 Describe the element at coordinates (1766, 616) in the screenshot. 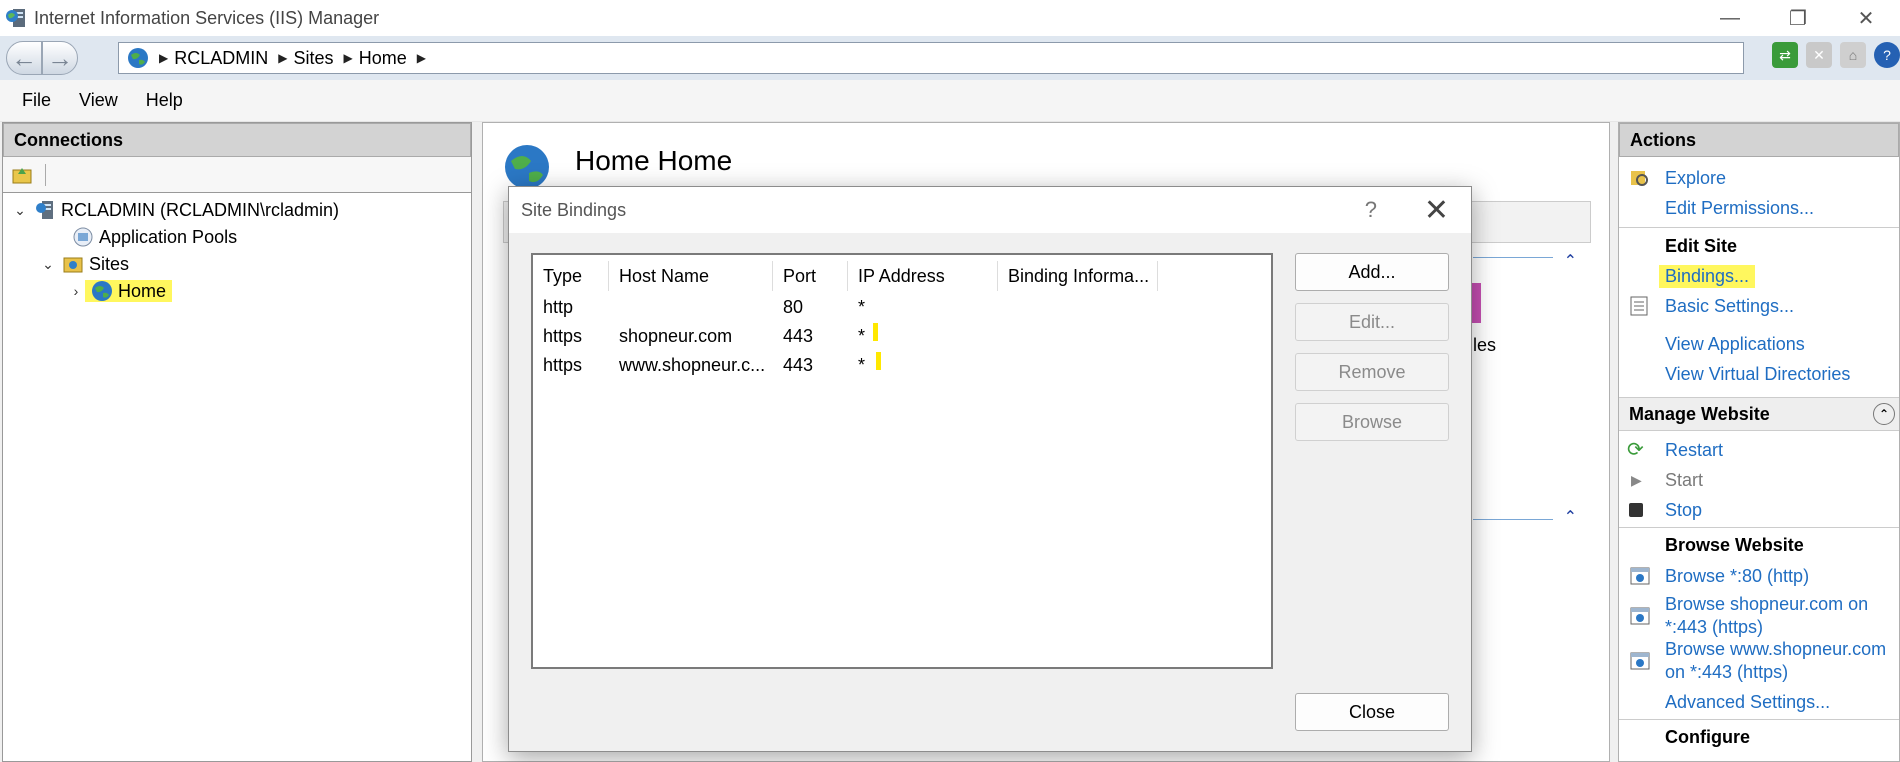

I see `browse-shopneur-link: Browse shopneur.com on *:443 (https)` at that location.